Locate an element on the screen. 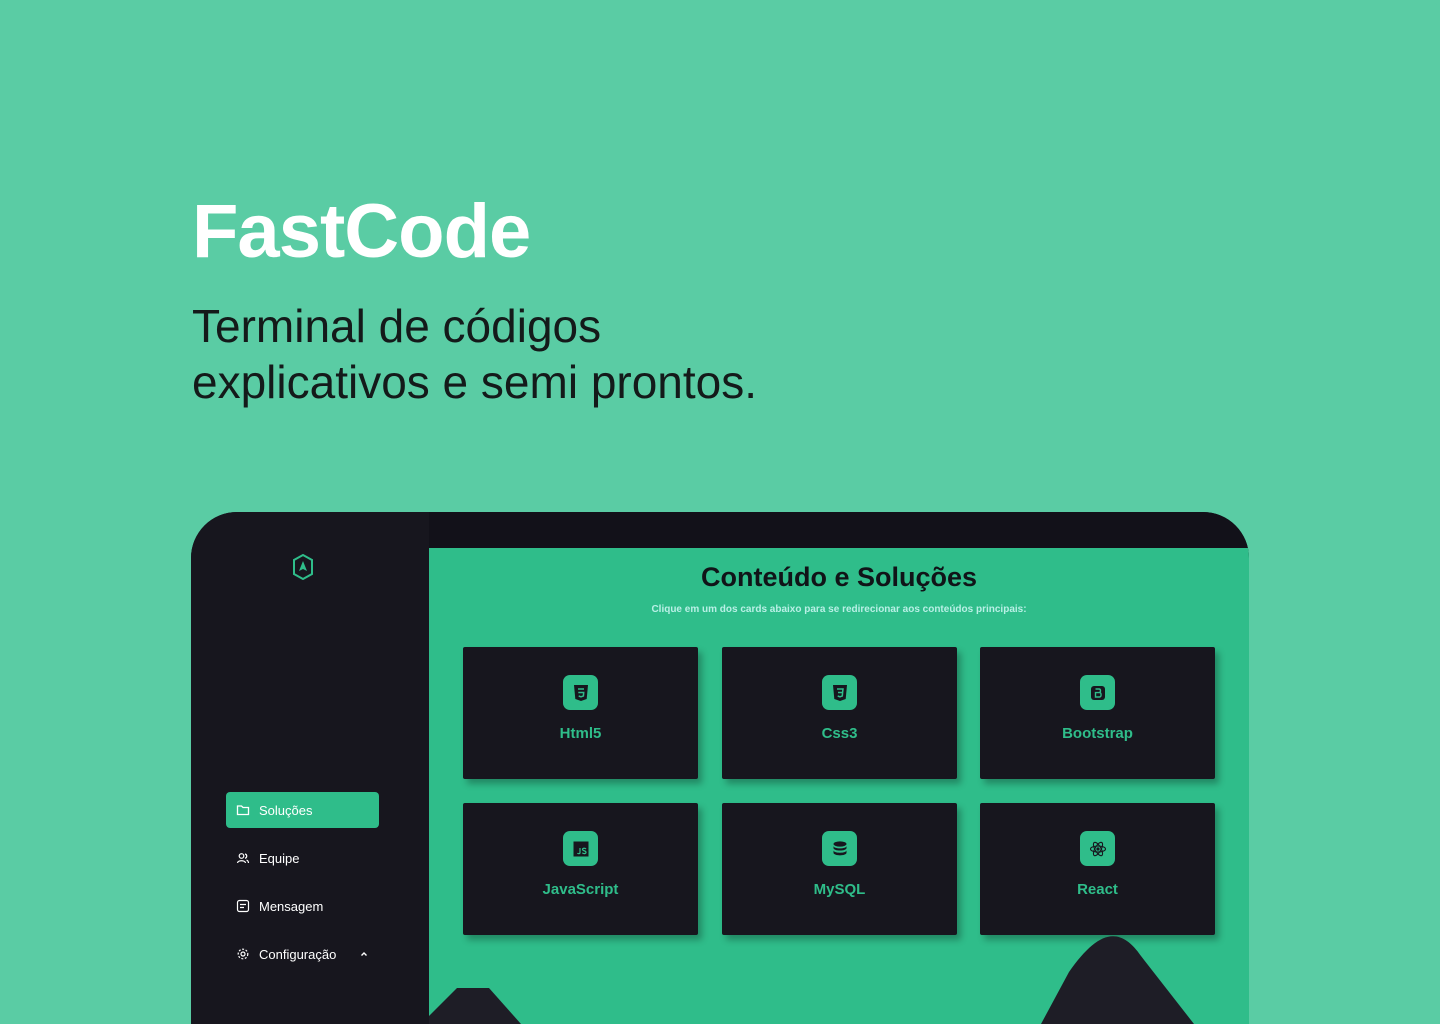 The width and height of the screenshot is (1440, 1024). hero-subtitle-line-2: explicativos e semi prontos. is located at coordinates (475, 382).